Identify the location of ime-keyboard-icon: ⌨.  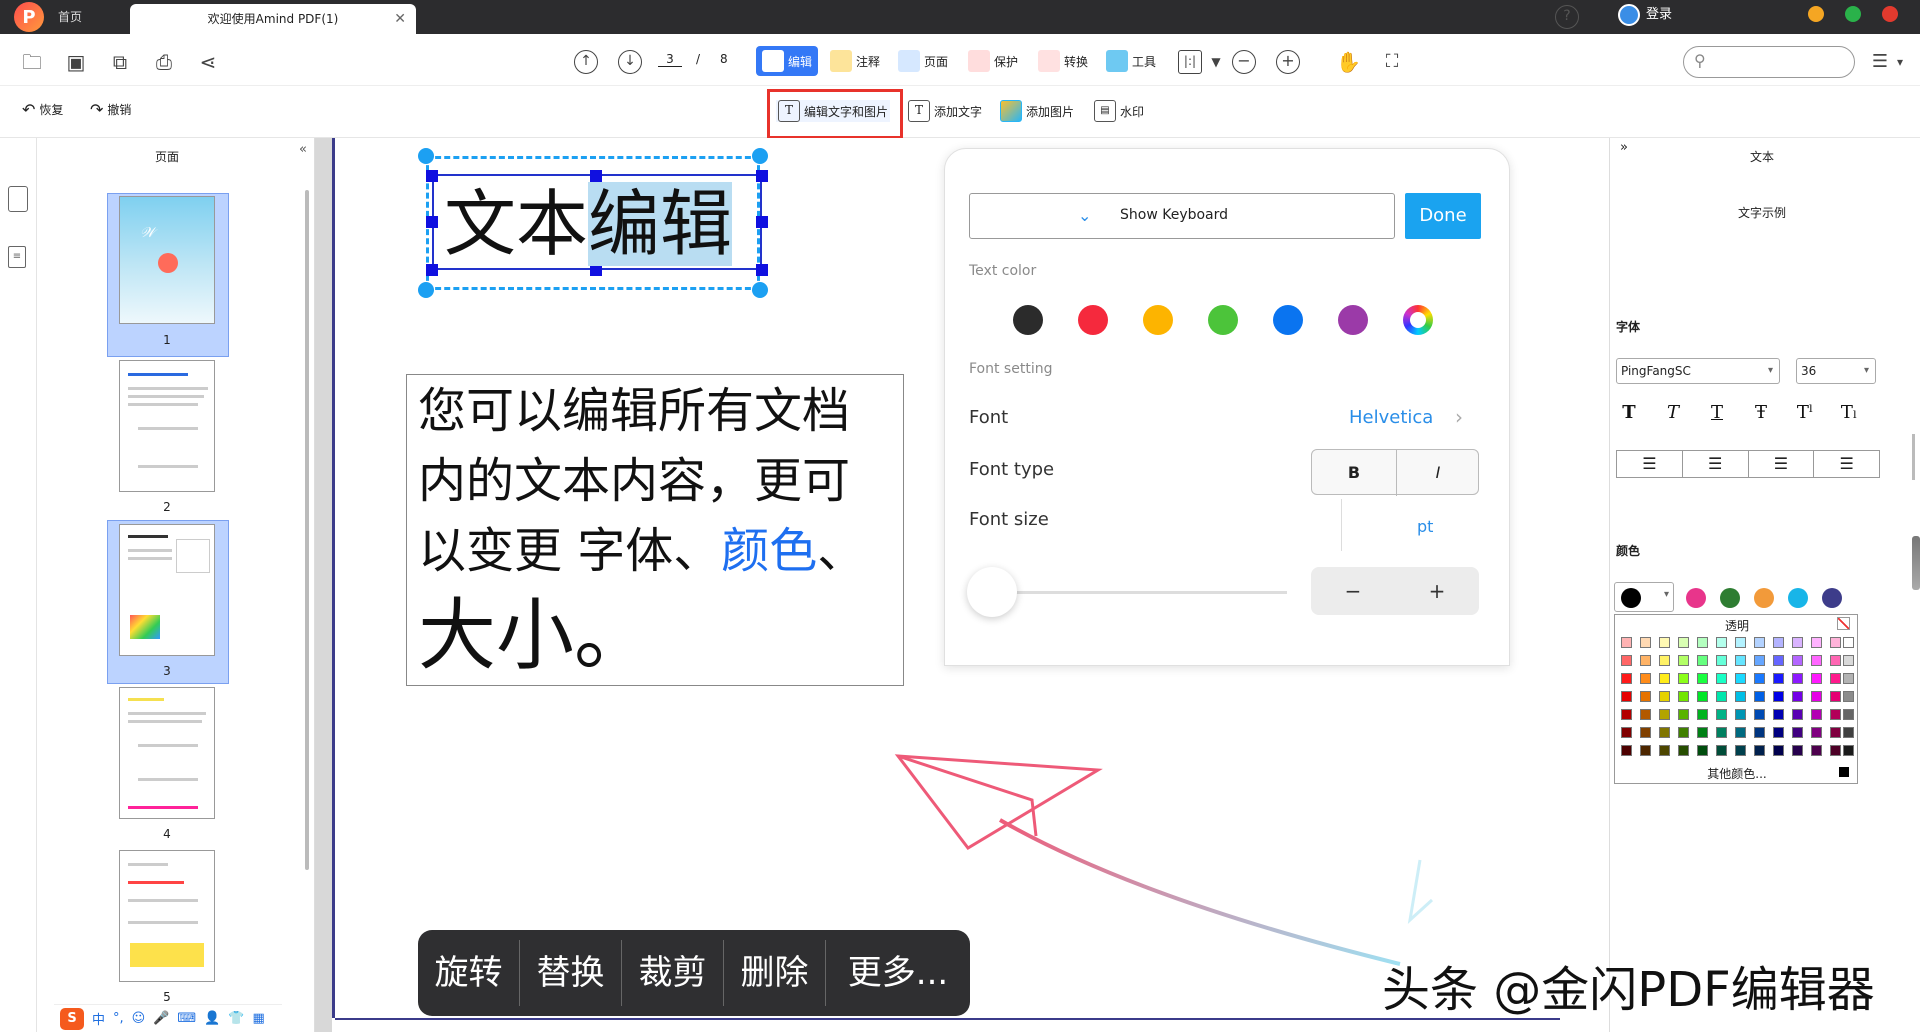
(186, 1018).